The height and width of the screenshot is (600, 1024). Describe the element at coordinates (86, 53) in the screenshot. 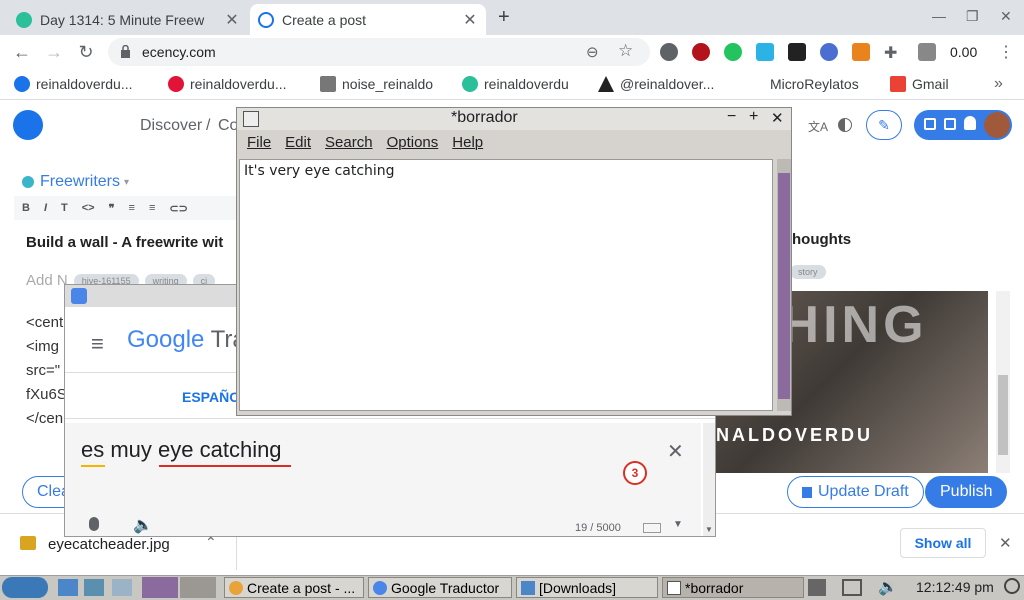

I see `reload-icon: ↻` at that location.